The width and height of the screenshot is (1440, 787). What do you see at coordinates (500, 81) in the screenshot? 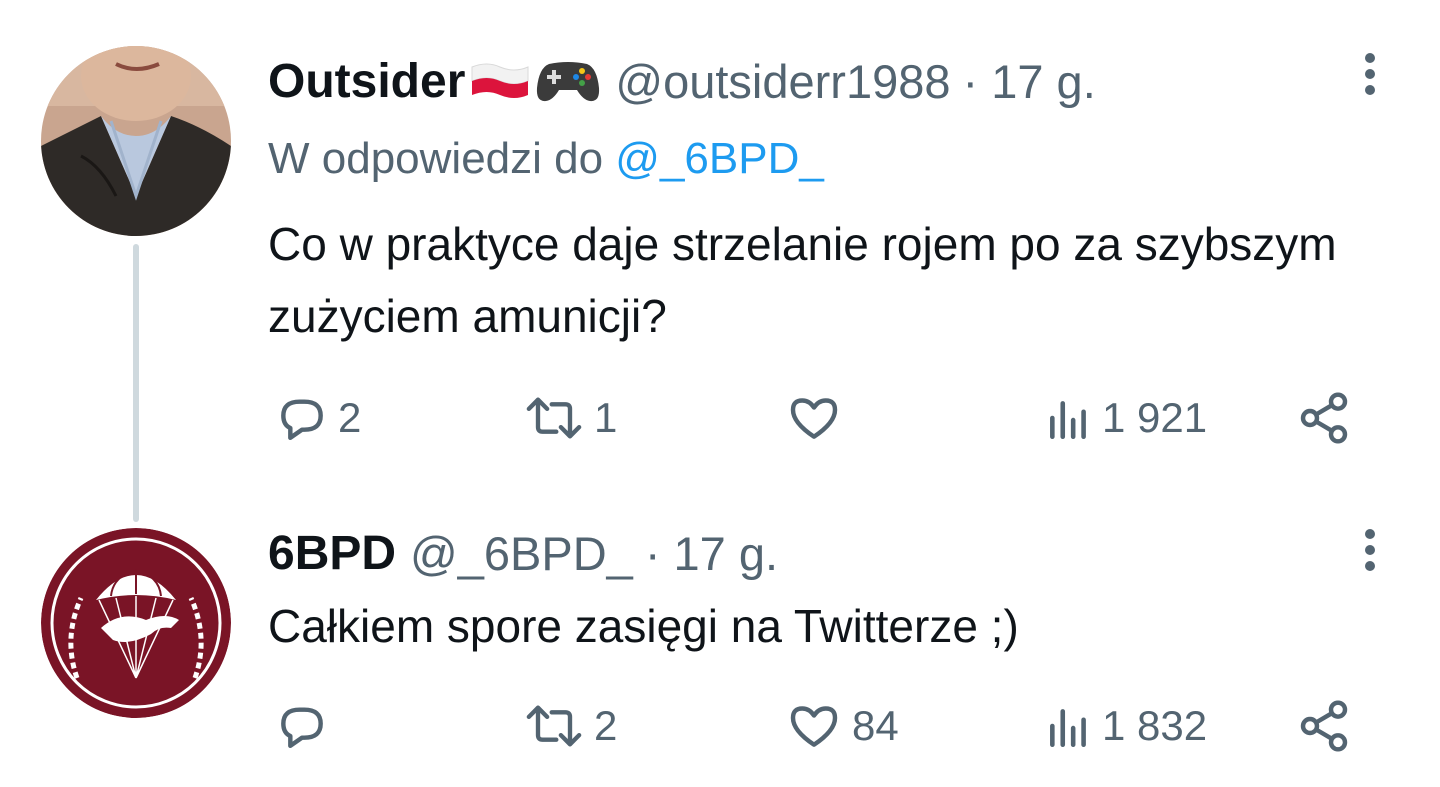
I see `flag-poland-icon` at bounding box center [500, 81].